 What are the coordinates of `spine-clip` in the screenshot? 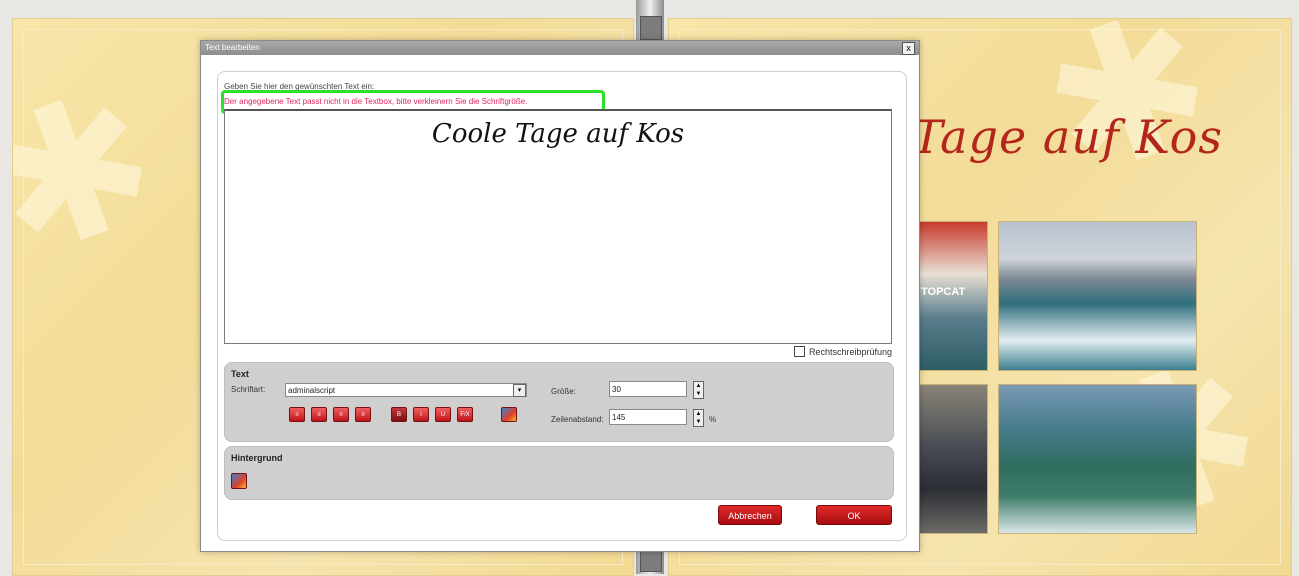 It's located at (651, 28).